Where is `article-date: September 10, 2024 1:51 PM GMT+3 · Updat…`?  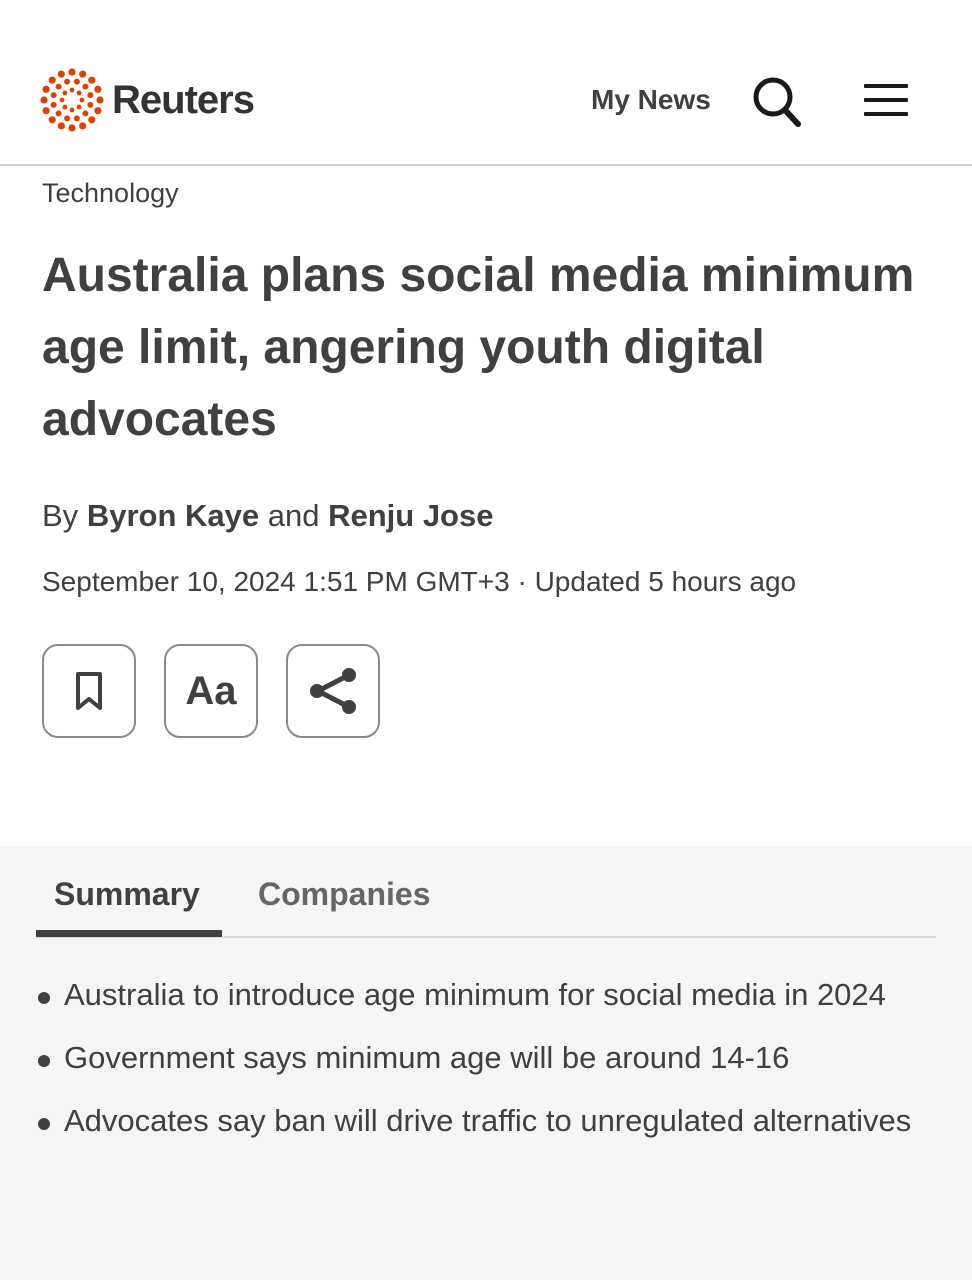 article-date: September 10, 2024 1:51 PM GMT+3 · Updat… is located at coordinates (419, 581).